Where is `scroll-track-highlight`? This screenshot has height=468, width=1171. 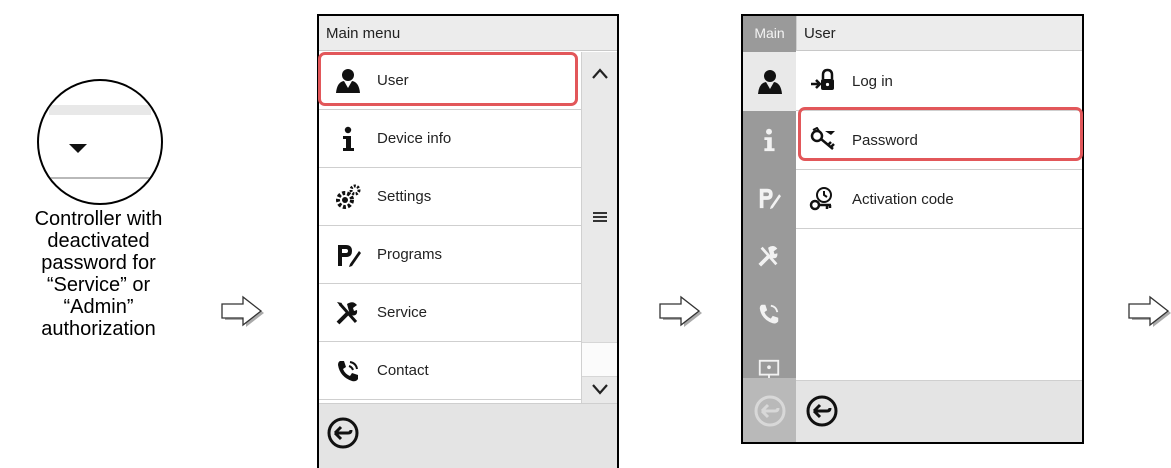 scroll-track-highlight is located at coordinates (599, 359).